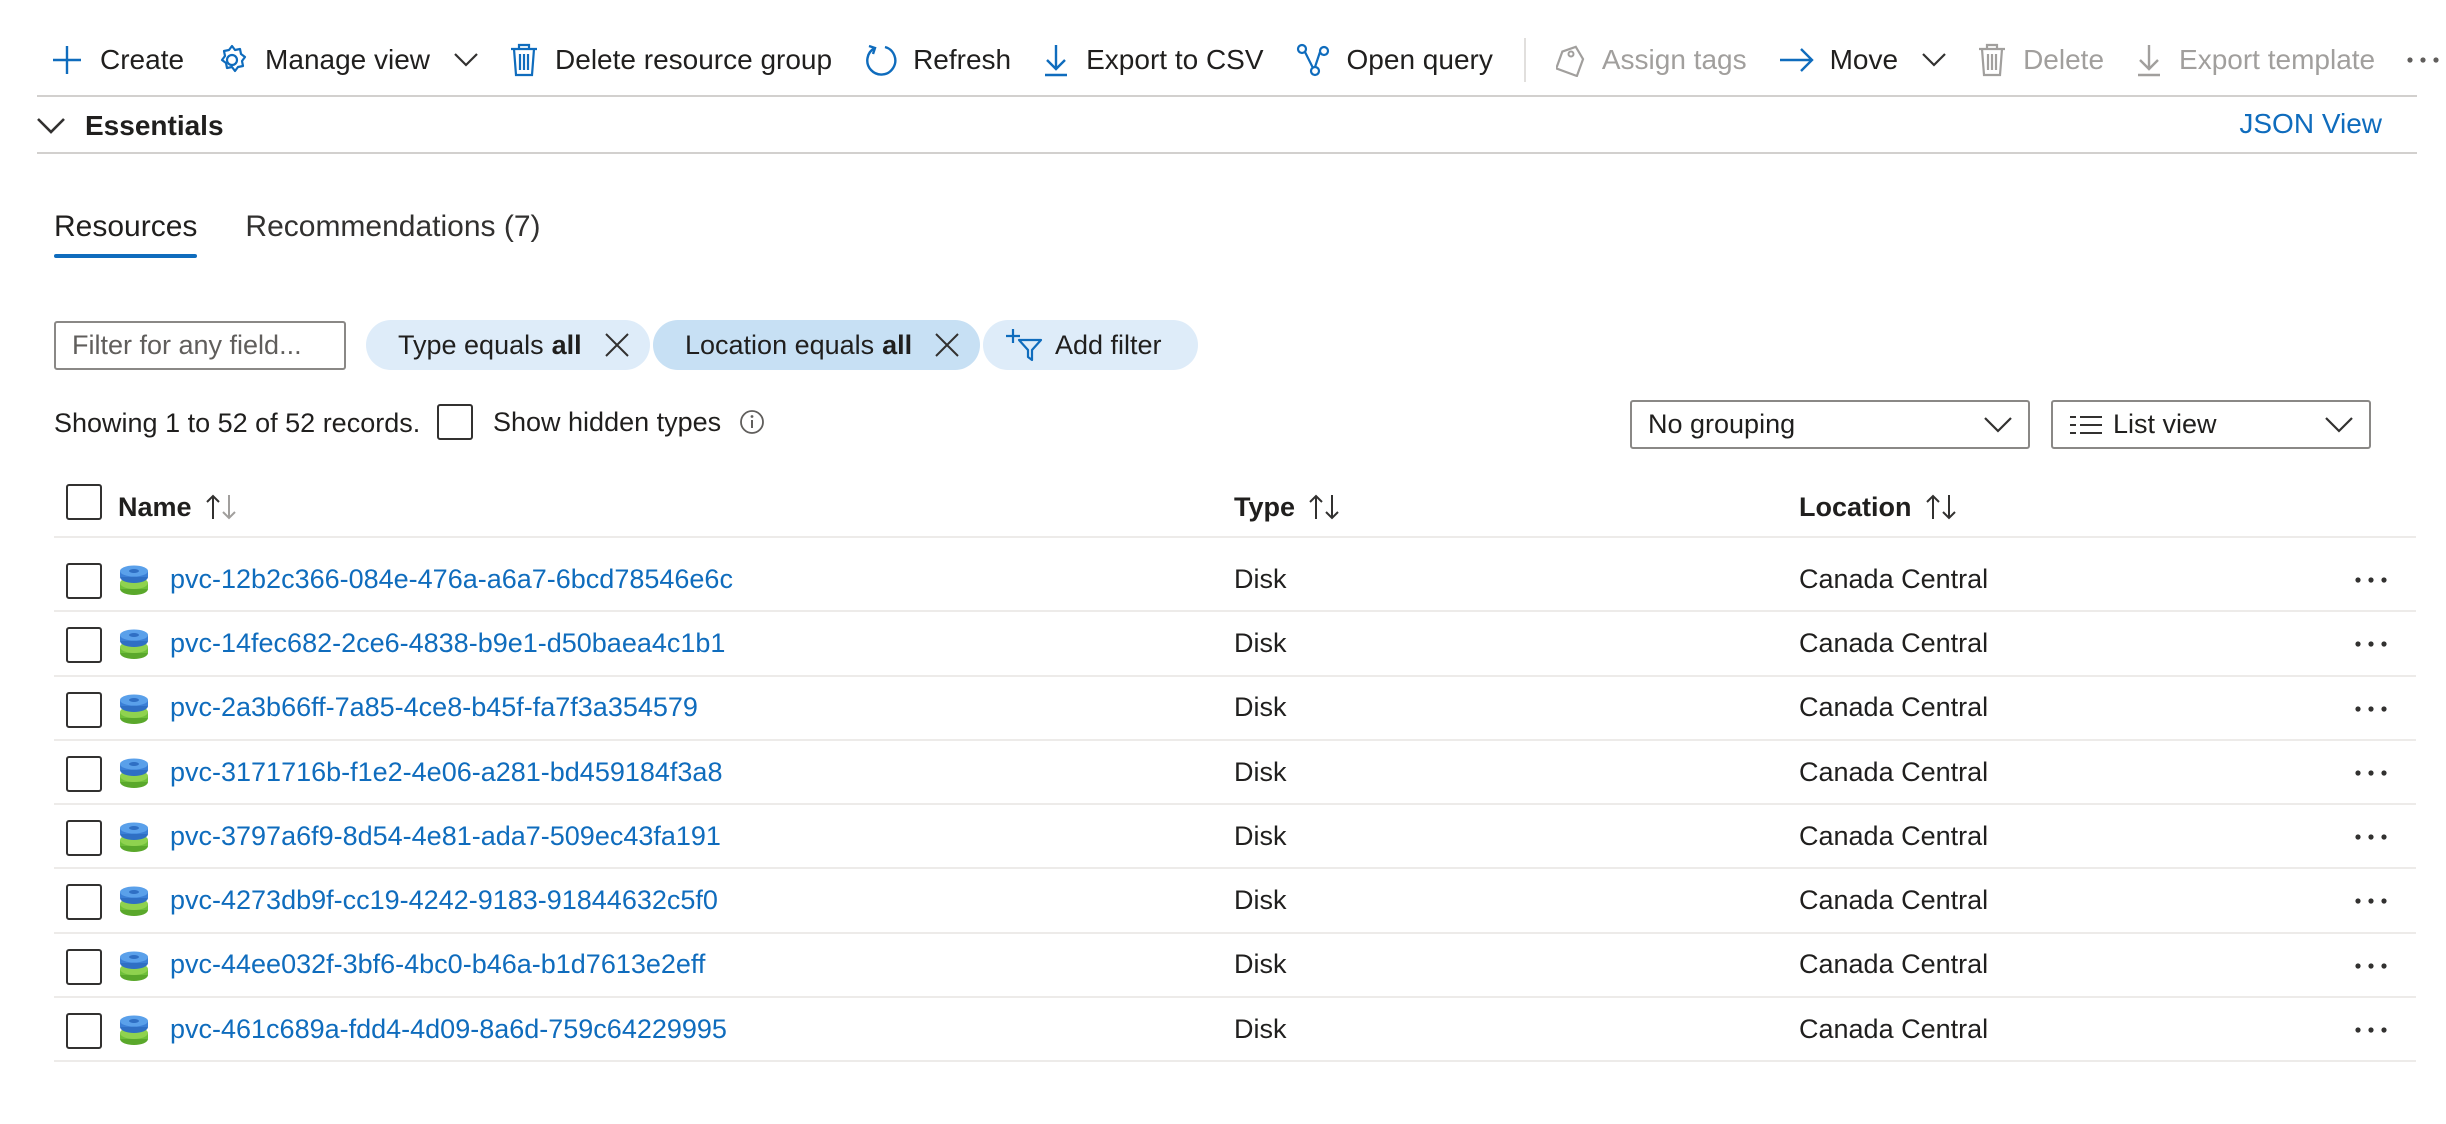  What do you see at coordinates (1024, 345) in the screenshot?
I see `add-filter-icon` at bounding box center [1024, 345].